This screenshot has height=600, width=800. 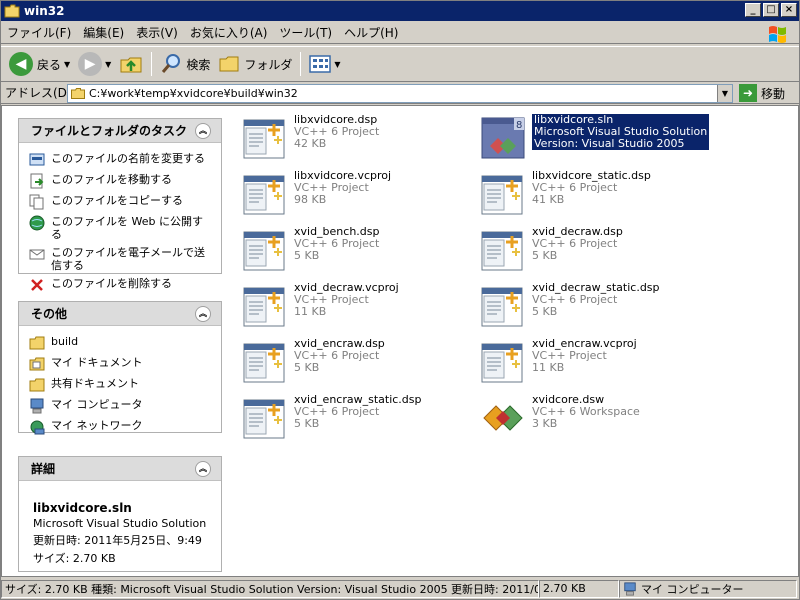 I want to click on place-label: build, so click(x=65, y=341).